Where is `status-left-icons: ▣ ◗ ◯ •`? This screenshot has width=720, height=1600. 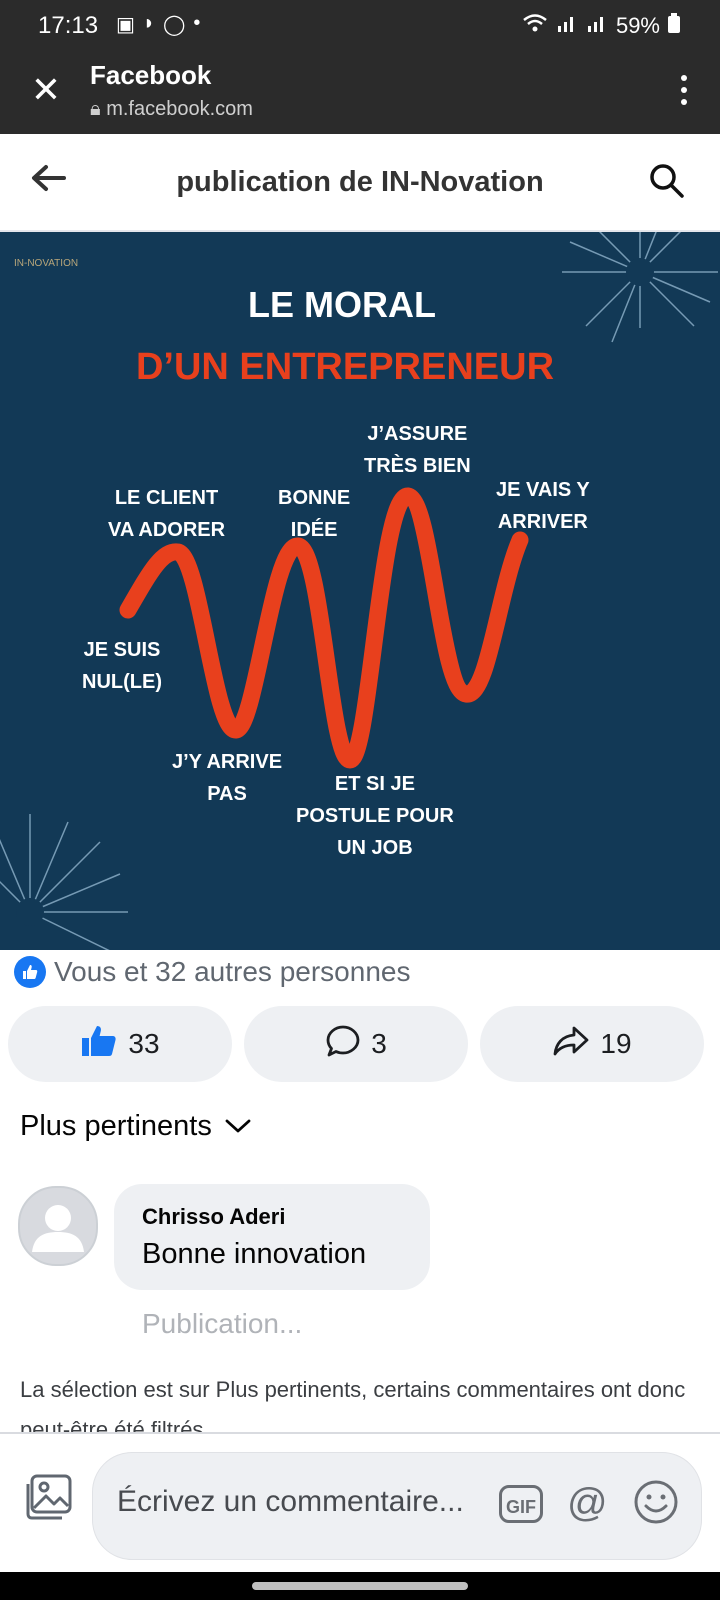
status-left-icons: ▣ ◗ ◯ • is located at coordinates (158, 24).